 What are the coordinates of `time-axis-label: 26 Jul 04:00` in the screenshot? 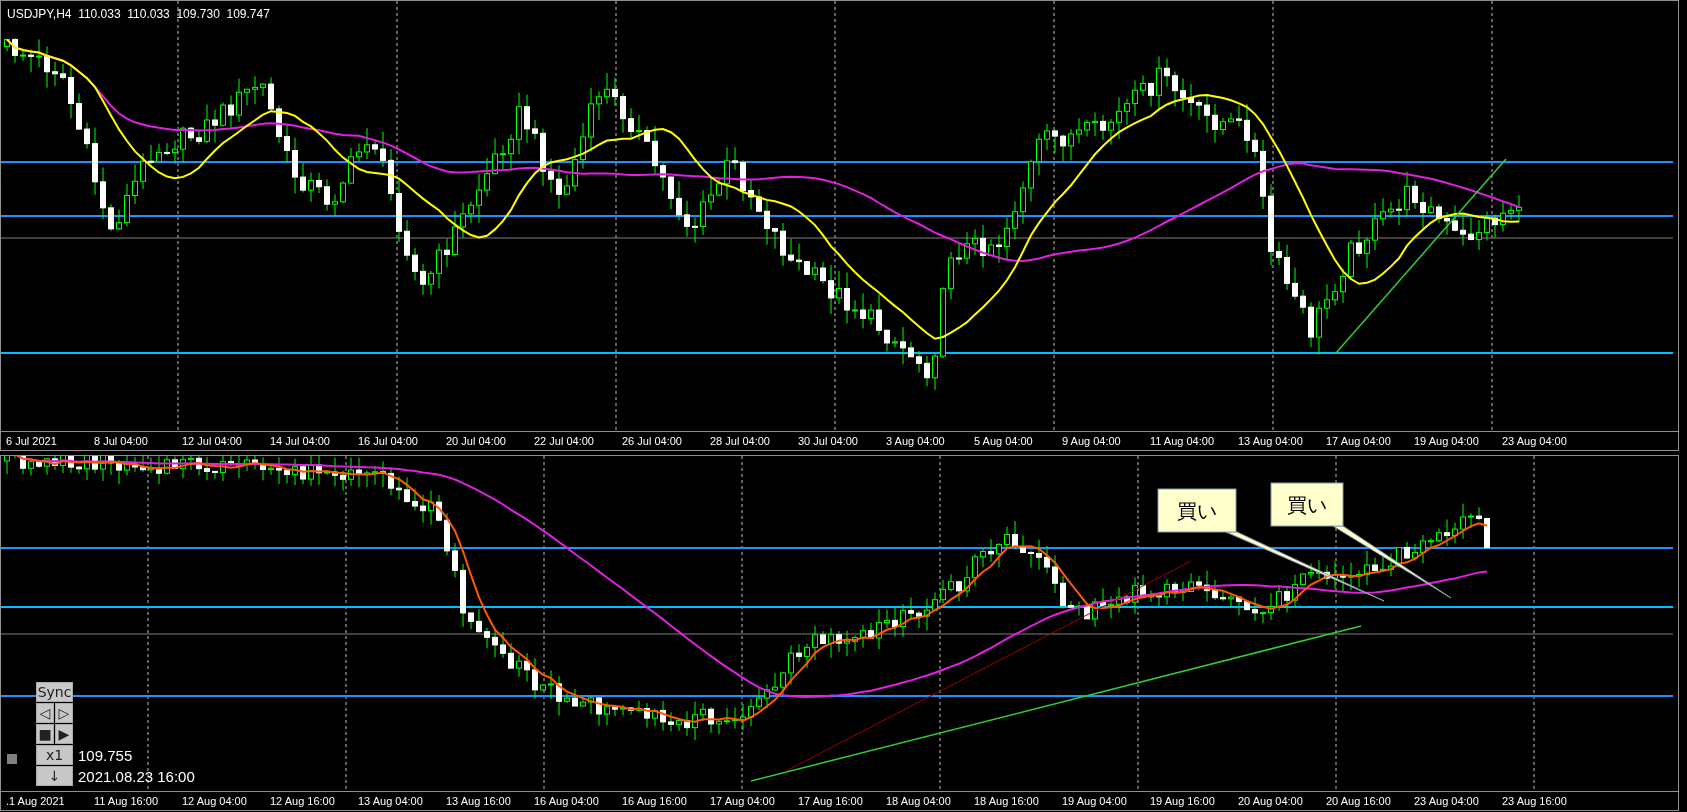 It's located at (652, 441).